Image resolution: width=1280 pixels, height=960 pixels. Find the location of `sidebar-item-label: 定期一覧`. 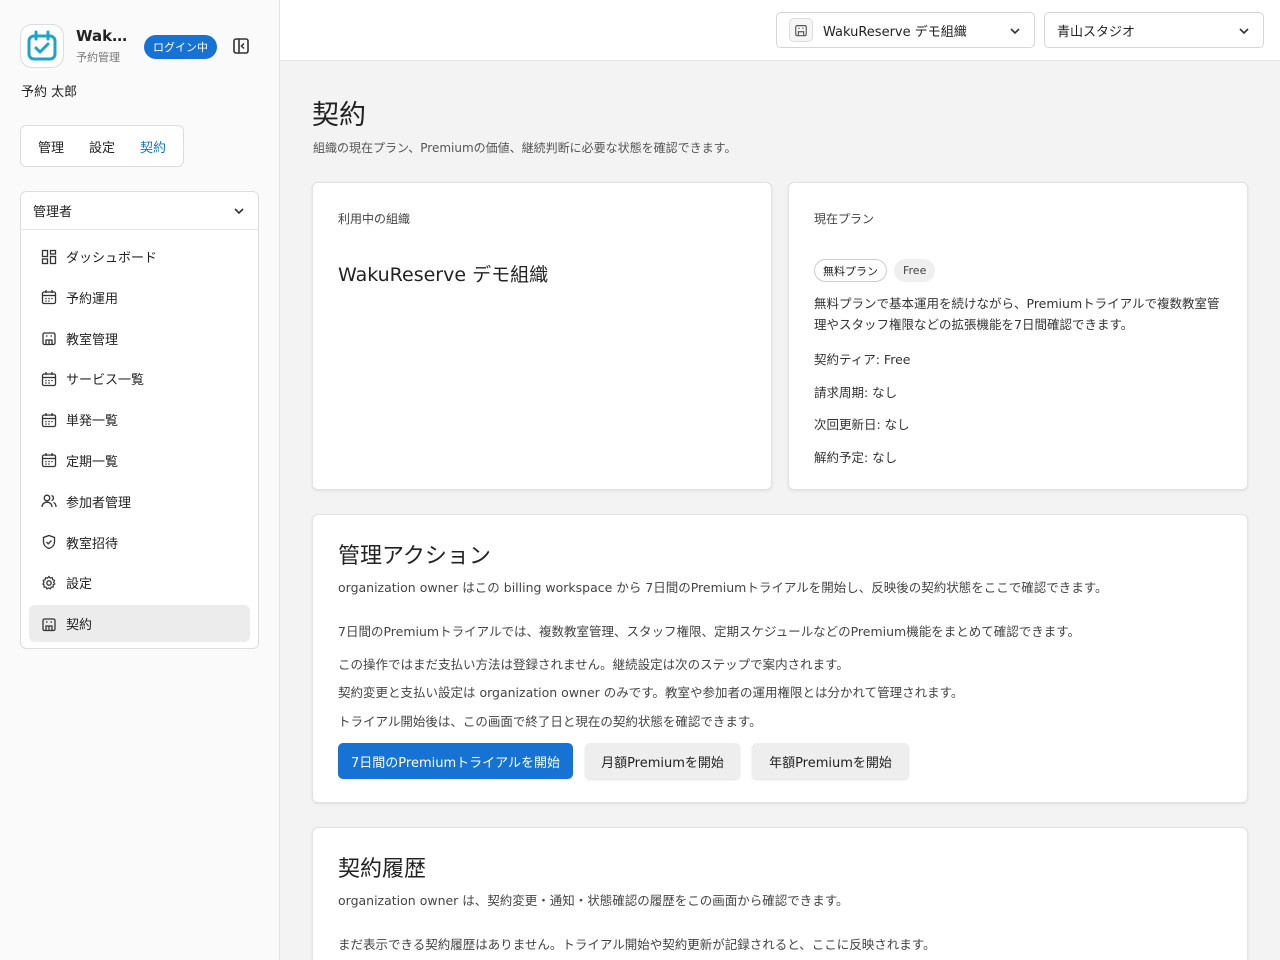

sidebar-item-label: 定期一覧 is located at coordinates (92, 462).